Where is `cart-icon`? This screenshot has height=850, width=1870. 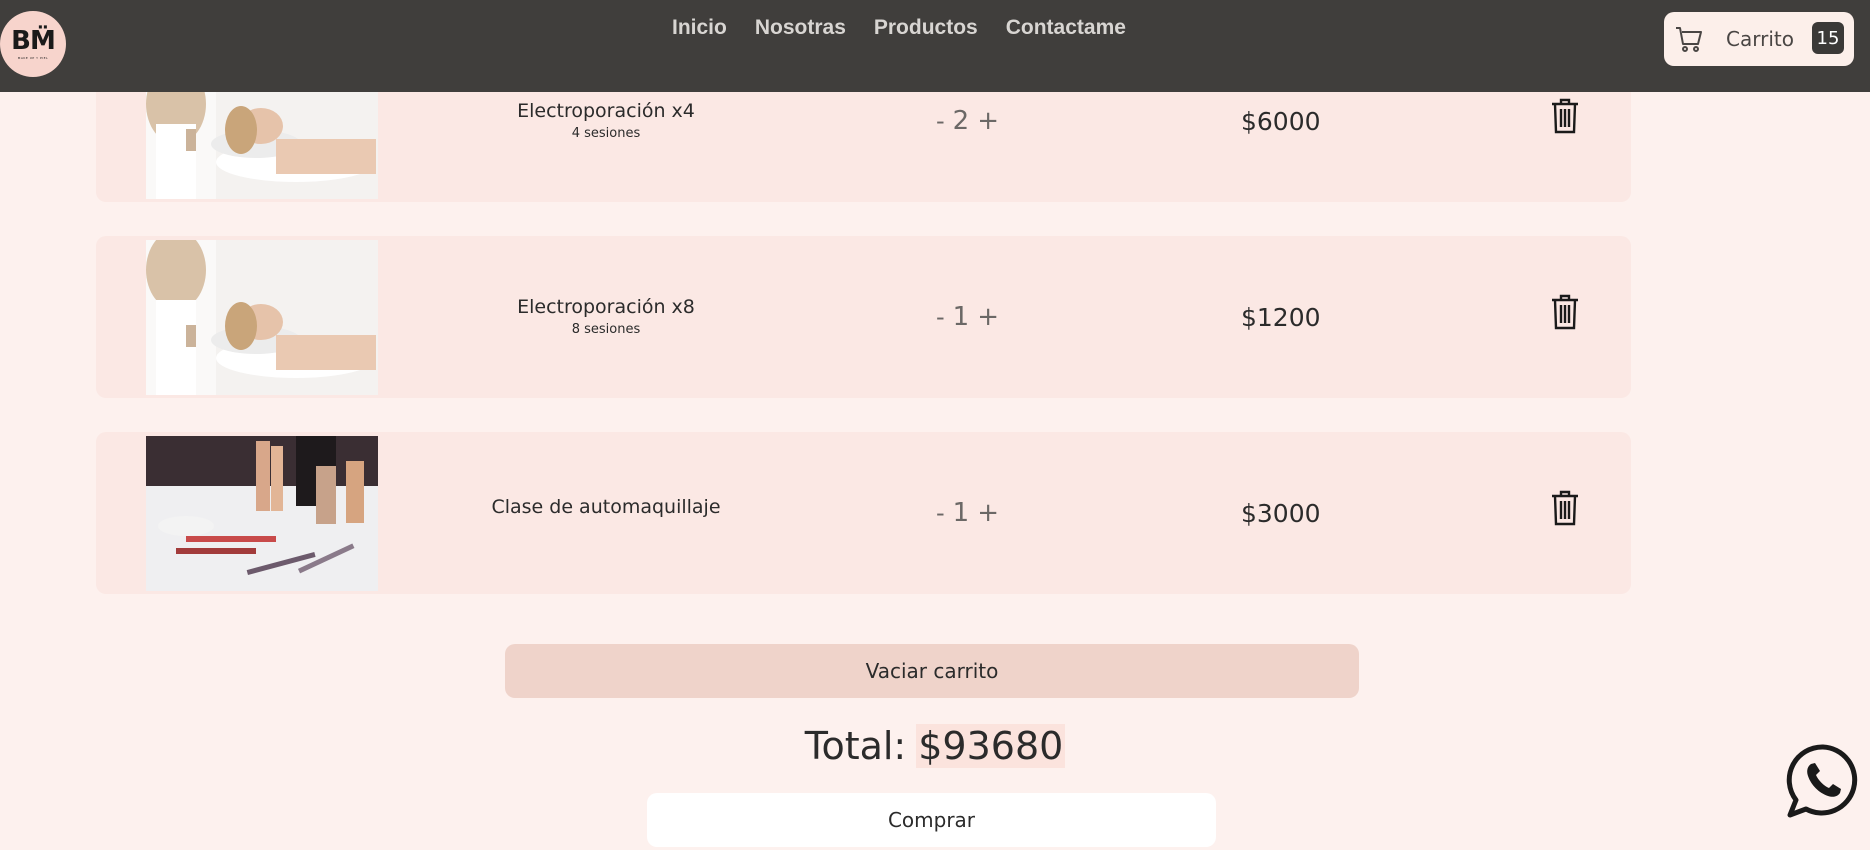
cart-icon is located at coordinates (1689, 39).